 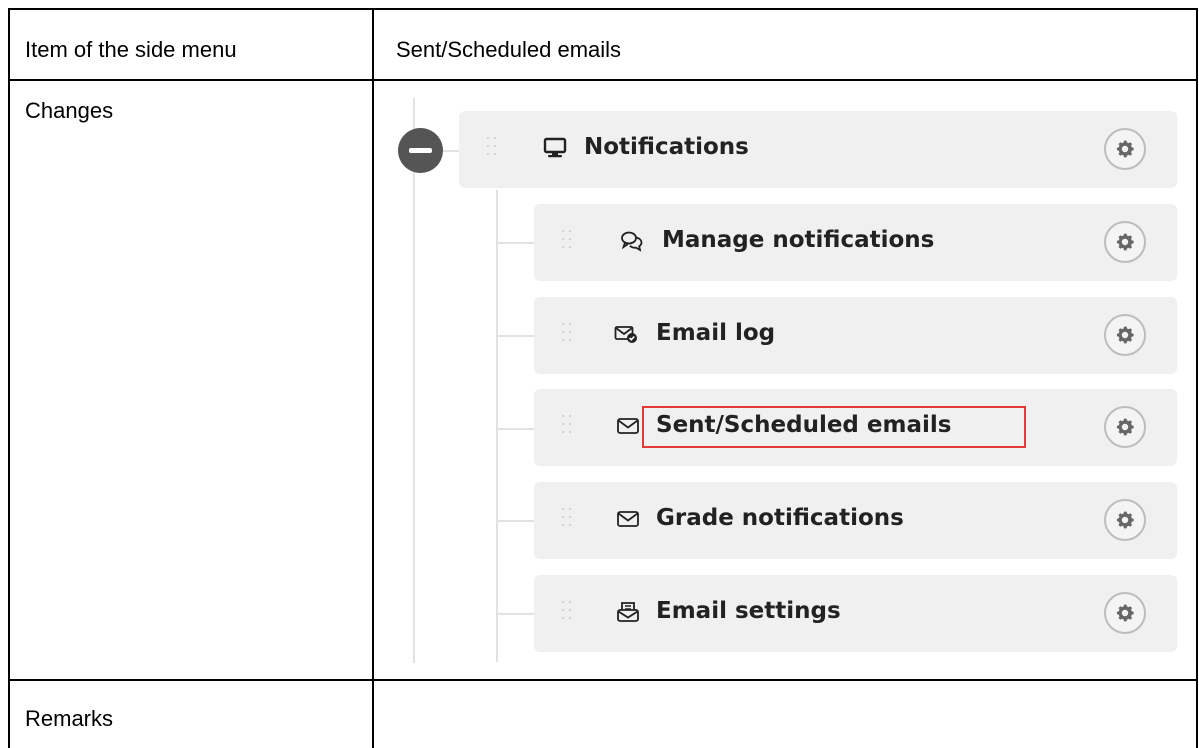 What do you see at coordinates (855, 613) in the screenshot?
I see `menu-item-email-settings: Email settings` at bounding box center [855, 613].